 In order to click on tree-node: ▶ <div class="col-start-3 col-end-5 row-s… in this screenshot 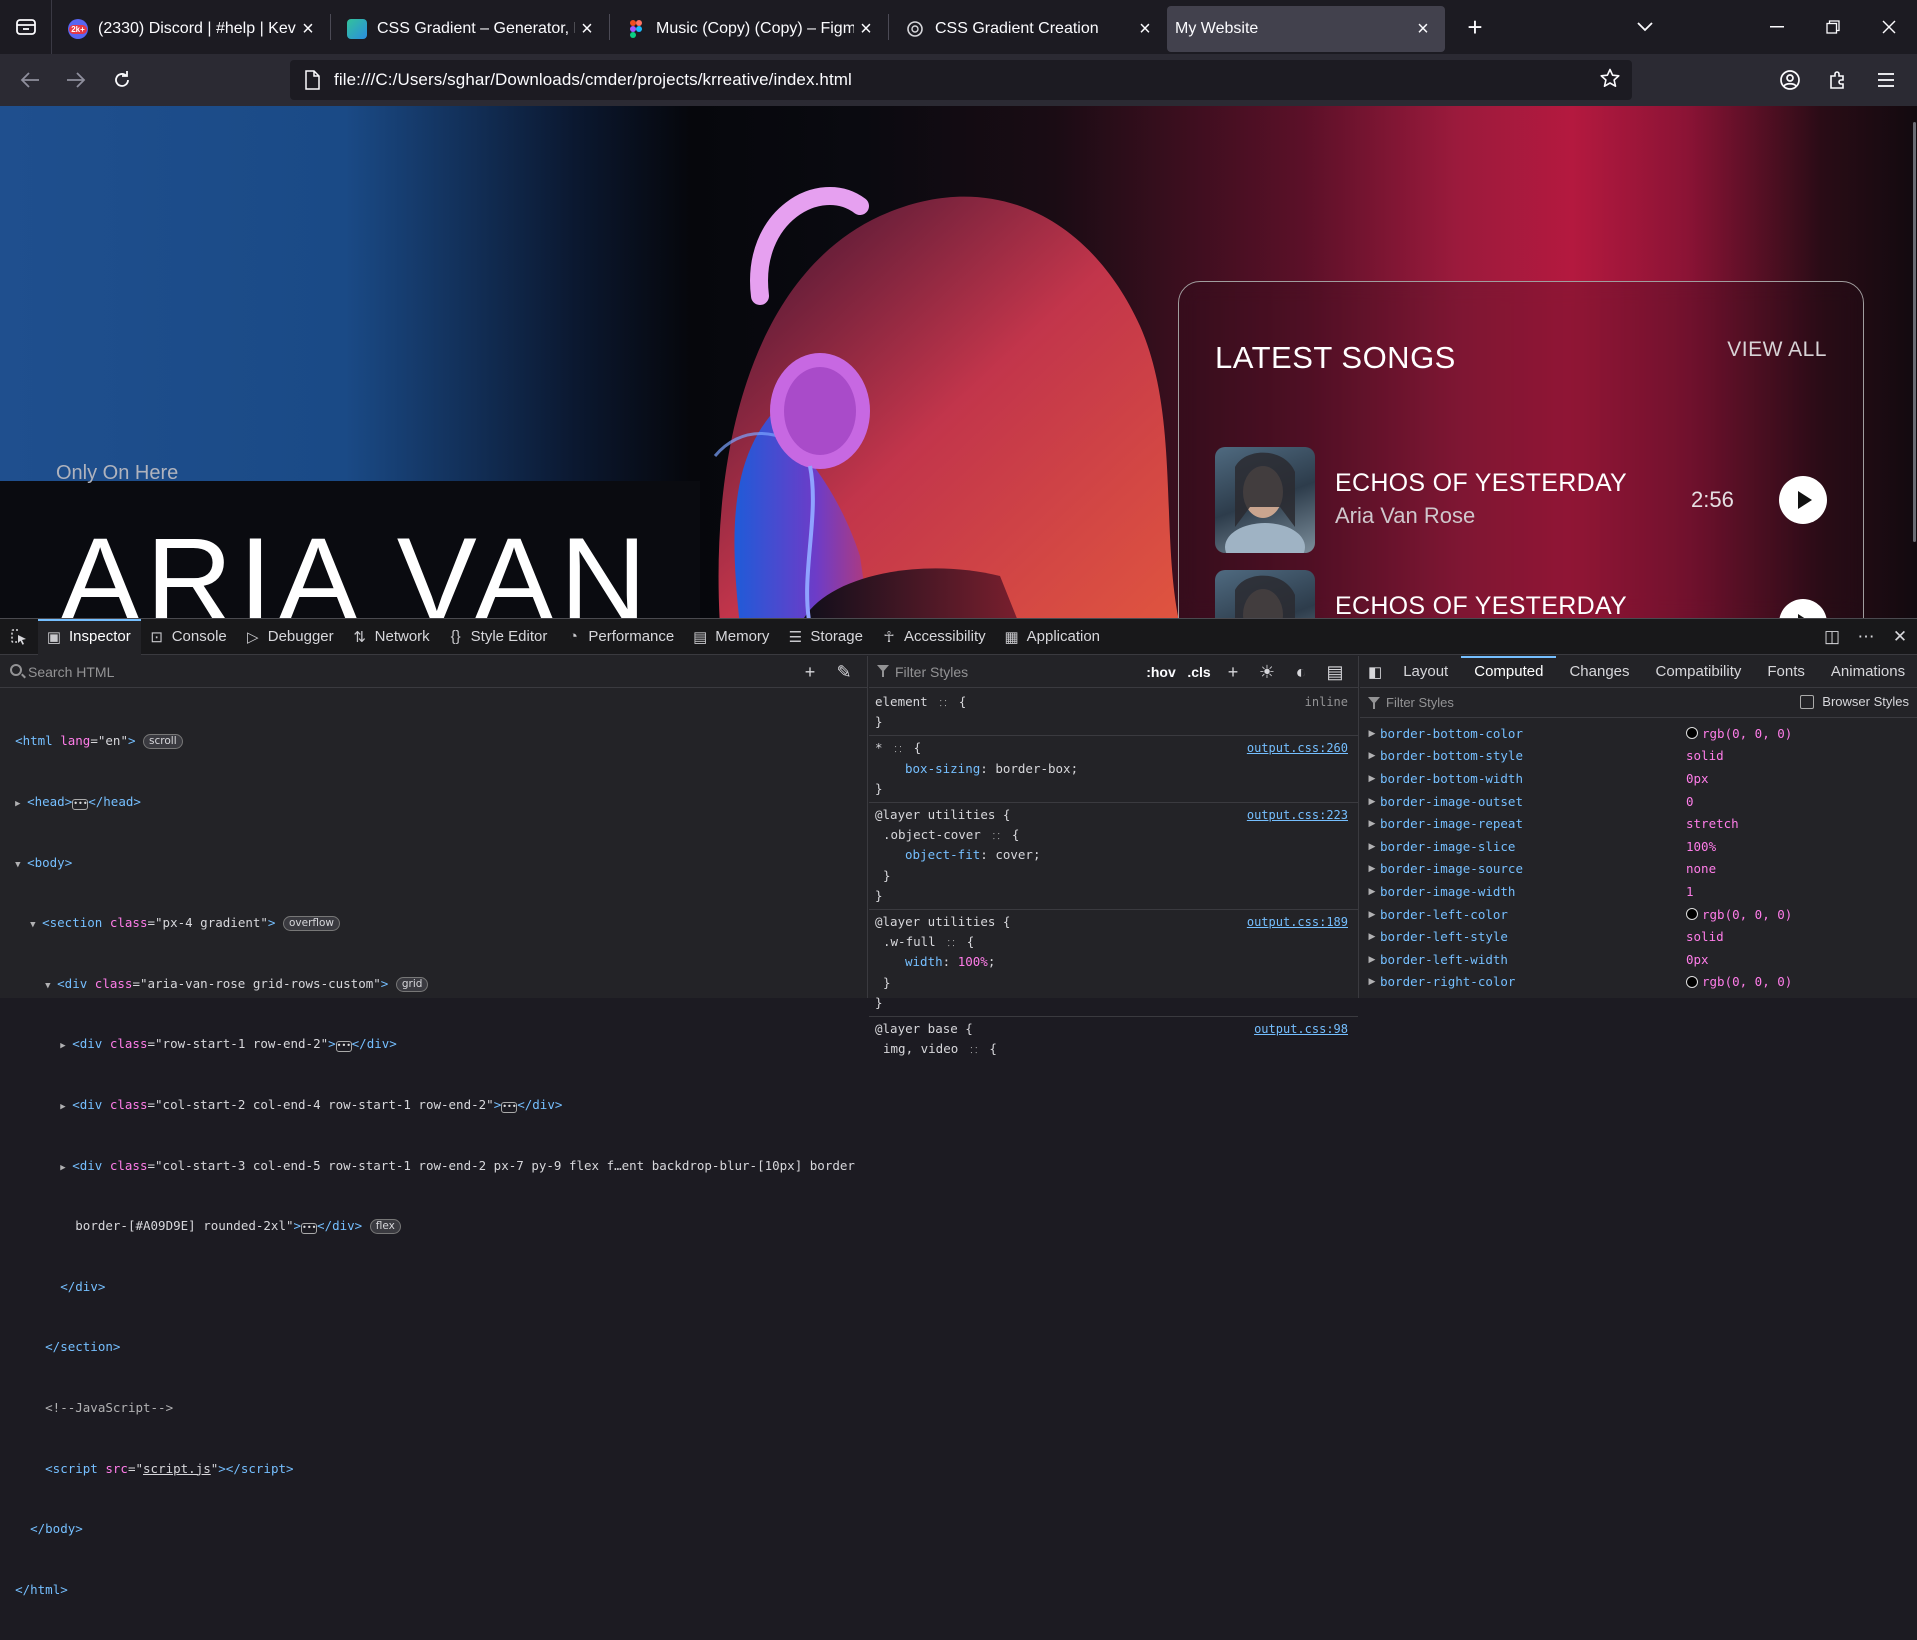, I will do `click(433, 1166)`.